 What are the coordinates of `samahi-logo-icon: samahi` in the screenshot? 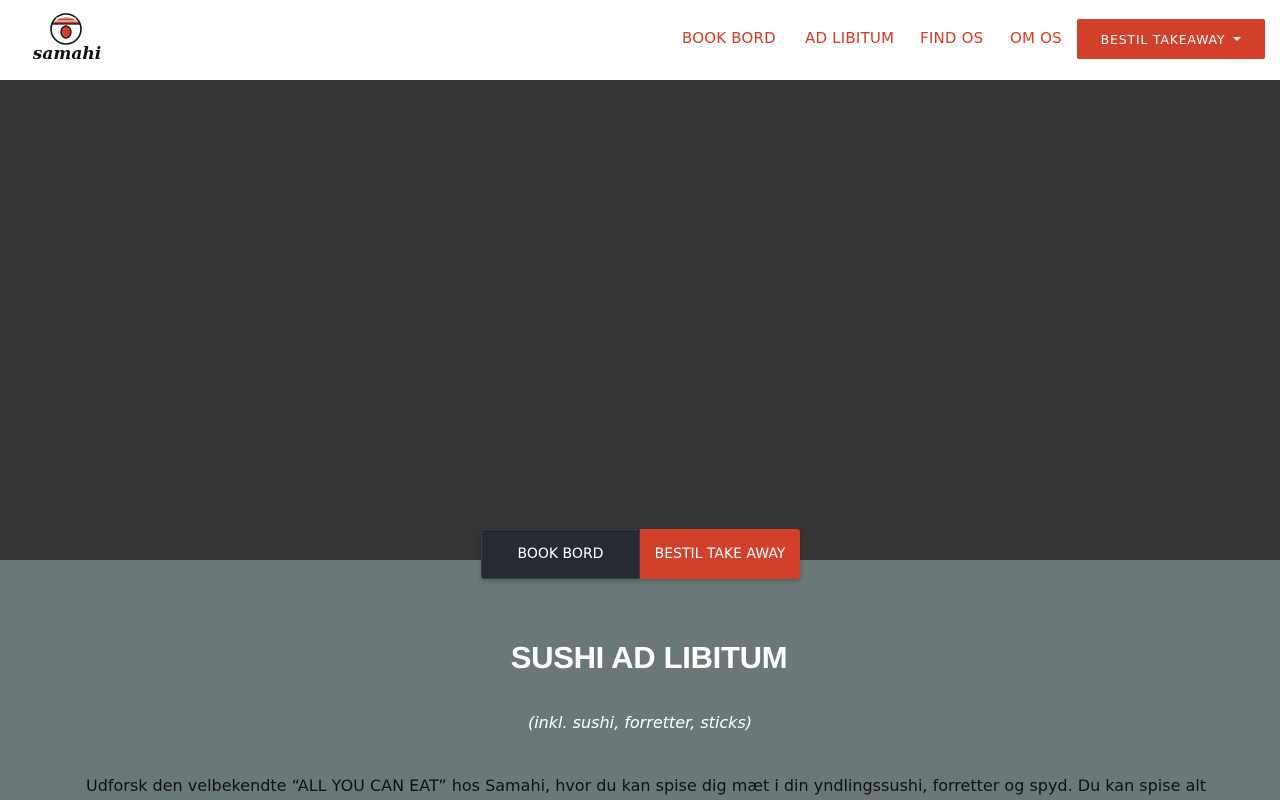 It's located at (66, 38).